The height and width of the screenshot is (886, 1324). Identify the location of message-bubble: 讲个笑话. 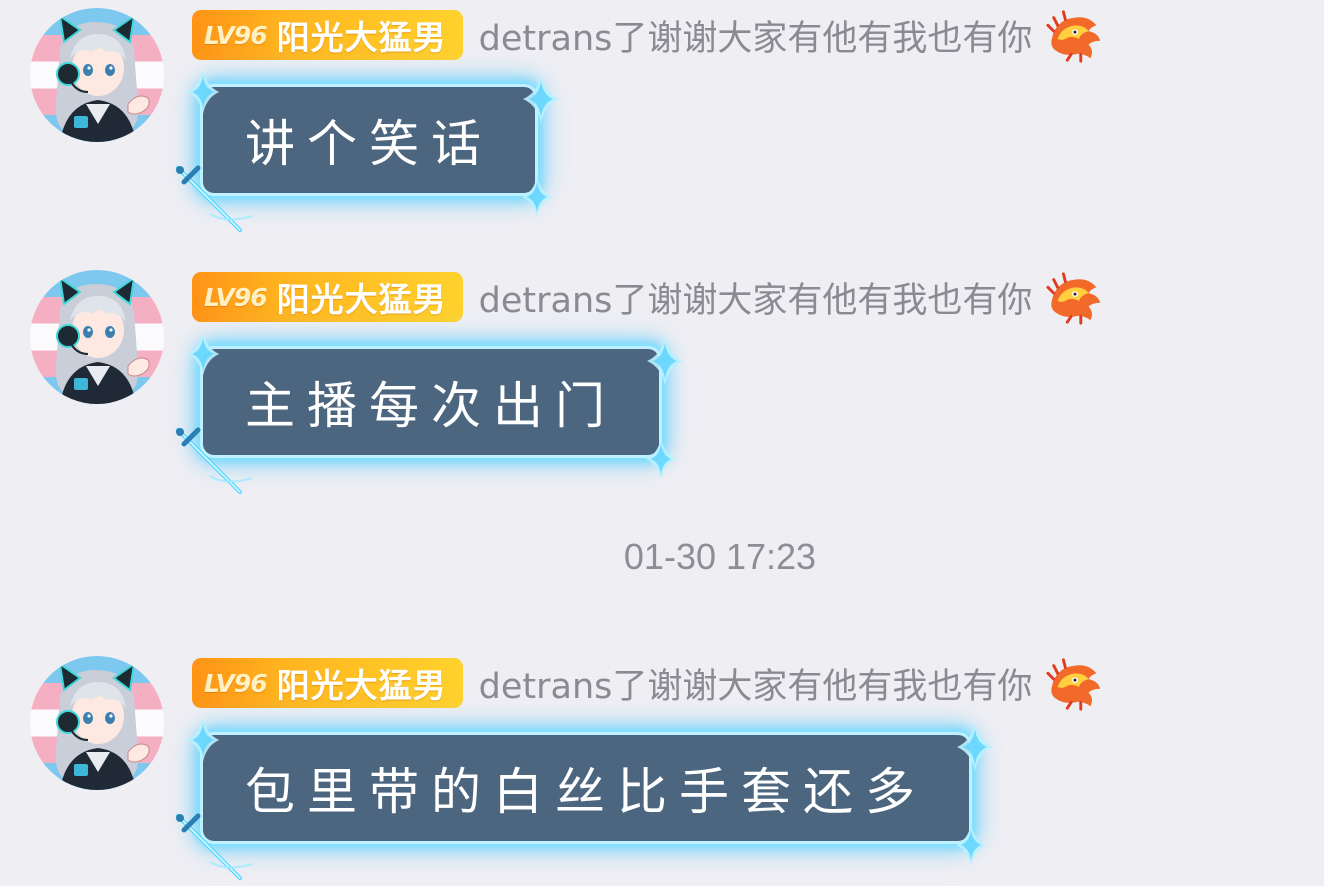
(372, 144).